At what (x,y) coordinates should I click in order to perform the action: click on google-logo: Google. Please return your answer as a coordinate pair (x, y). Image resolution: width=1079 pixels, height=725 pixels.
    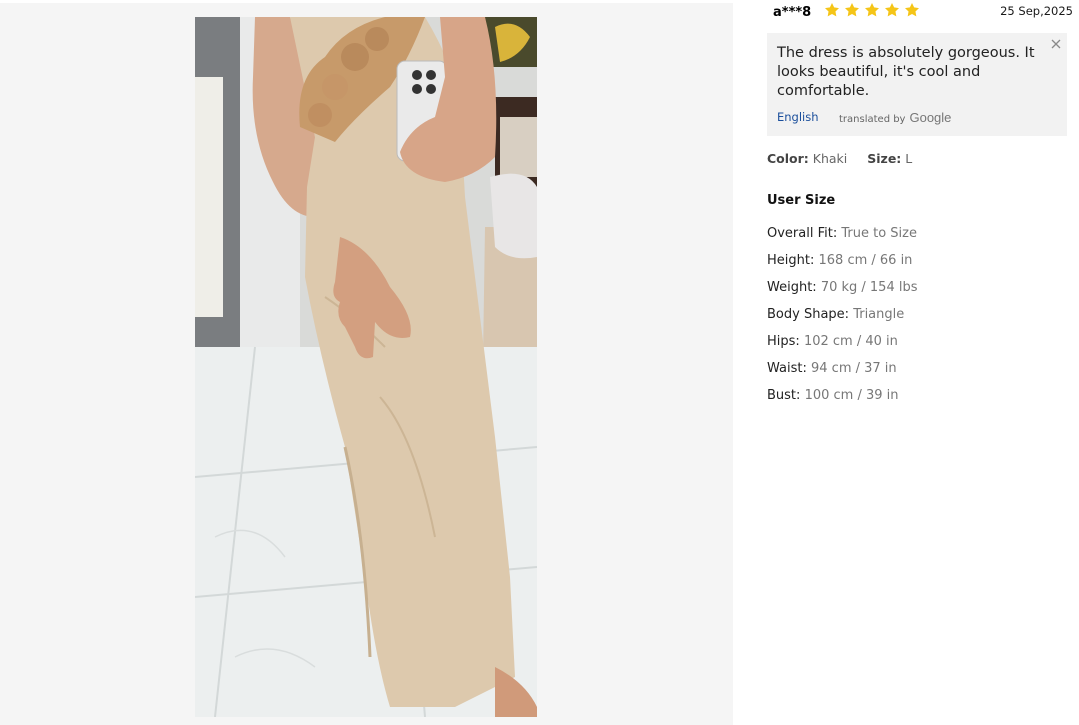
    Looking at the image, I should click on (930, 117).